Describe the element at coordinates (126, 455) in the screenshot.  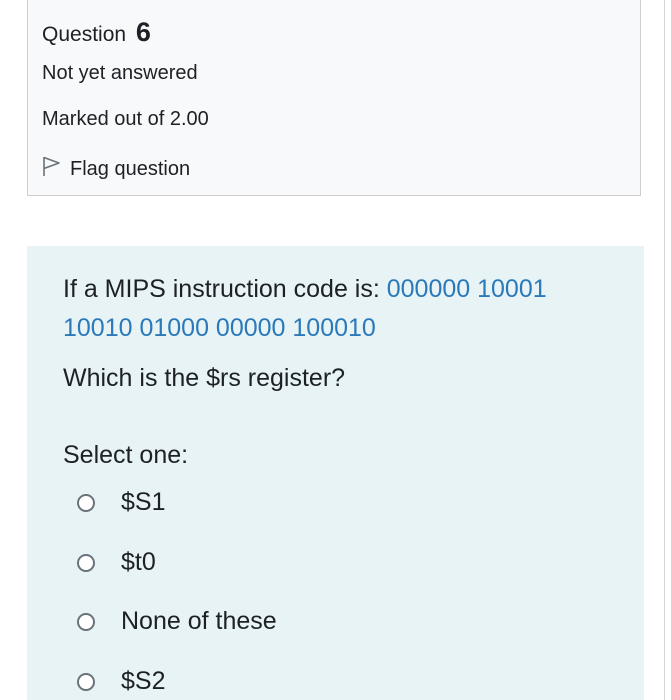
I see `select-one-label: Select one:` at that location.